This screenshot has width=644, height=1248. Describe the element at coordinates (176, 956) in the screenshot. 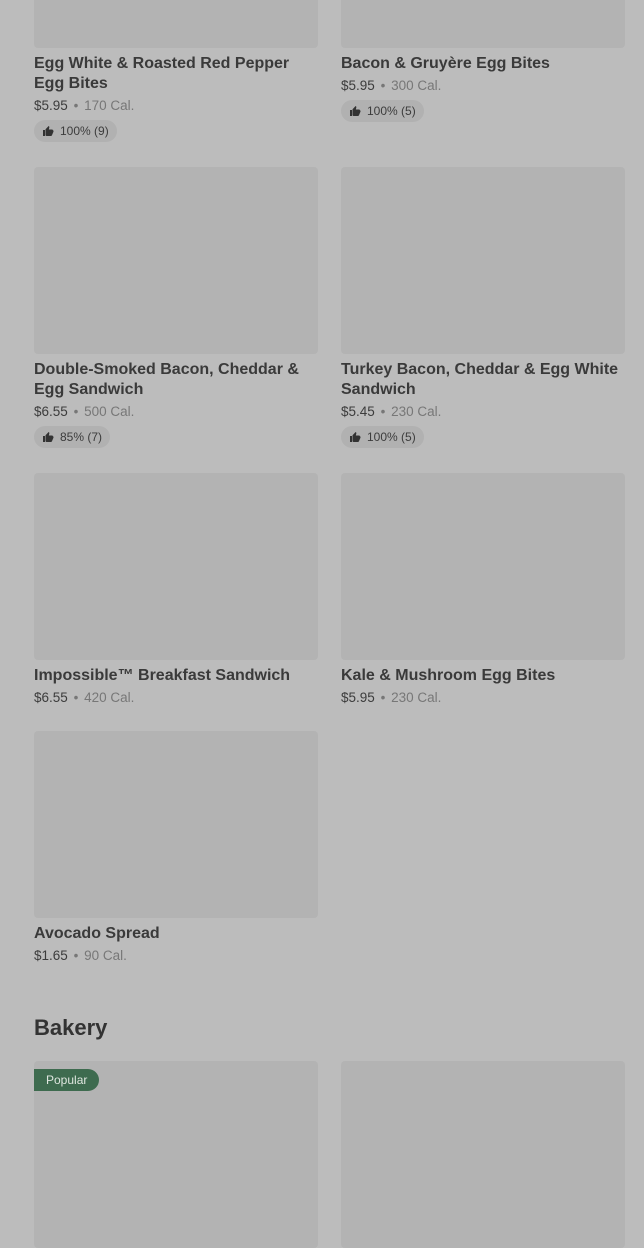

I see `menu-item-meta: $1.65 • 90 Cal.` at that location.